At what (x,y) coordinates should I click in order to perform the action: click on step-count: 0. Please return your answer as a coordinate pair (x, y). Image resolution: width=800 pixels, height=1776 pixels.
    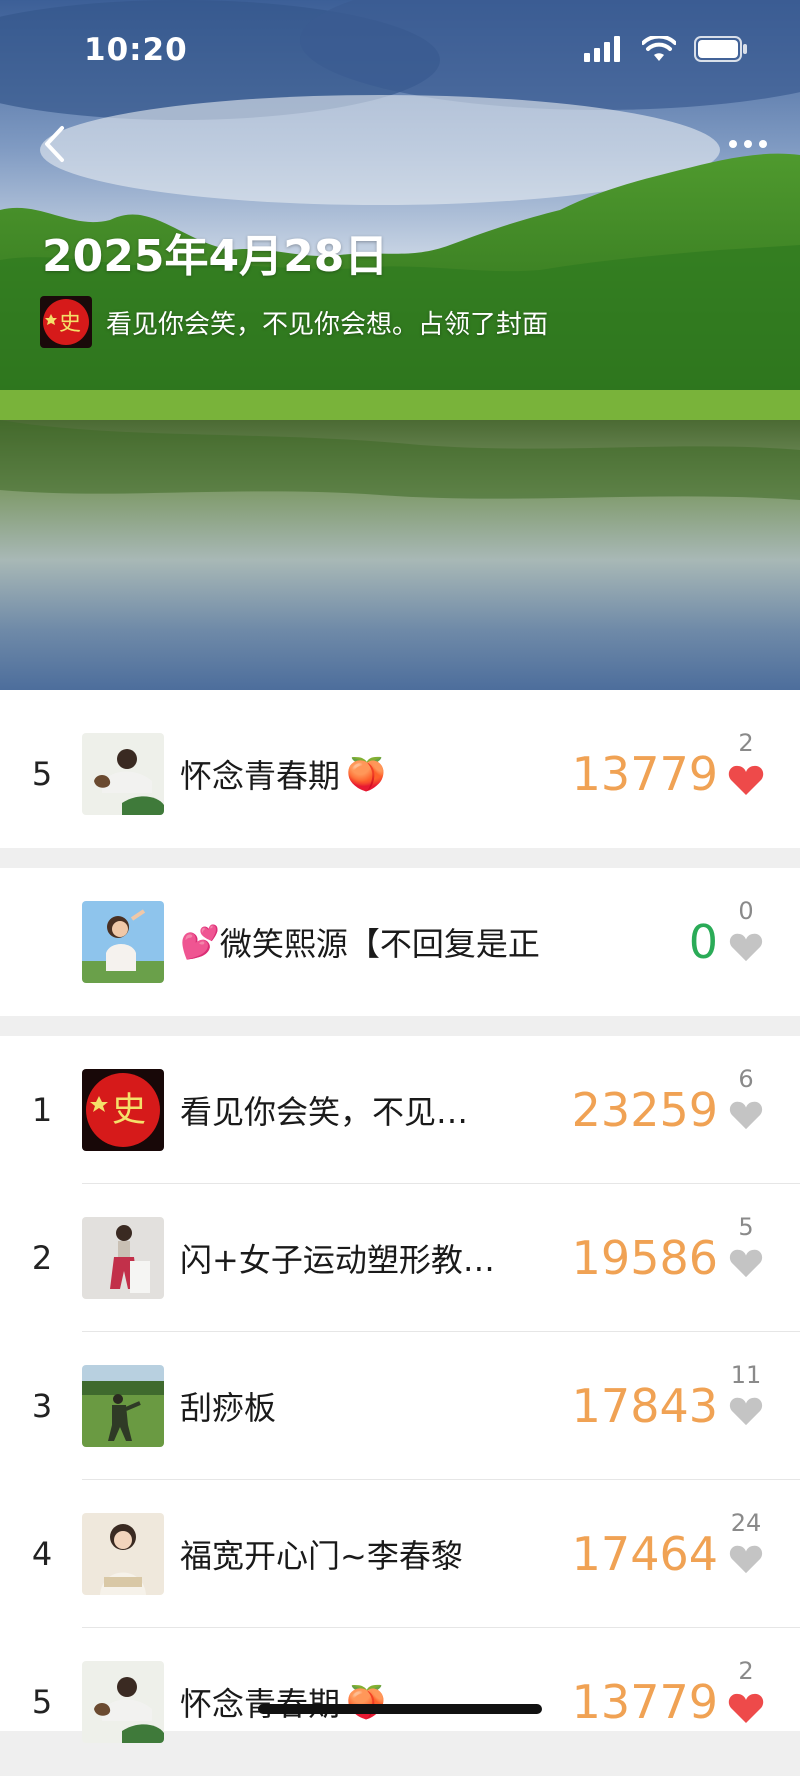
    Looking at the image, I should click on (703, 942).